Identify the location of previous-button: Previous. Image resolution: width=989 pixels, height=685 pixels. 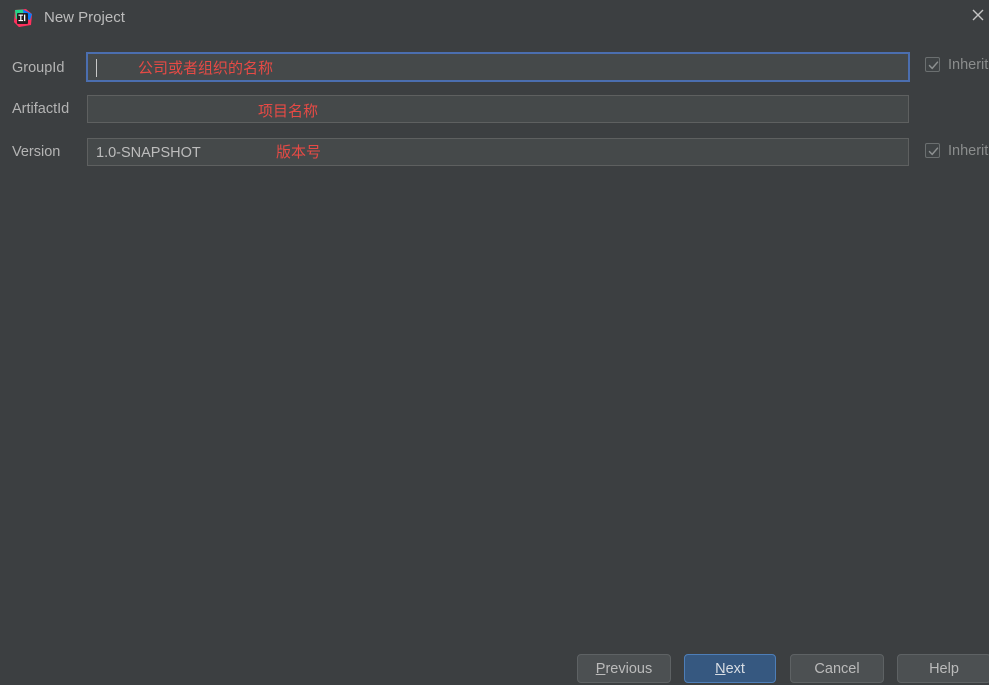
(624, 668).